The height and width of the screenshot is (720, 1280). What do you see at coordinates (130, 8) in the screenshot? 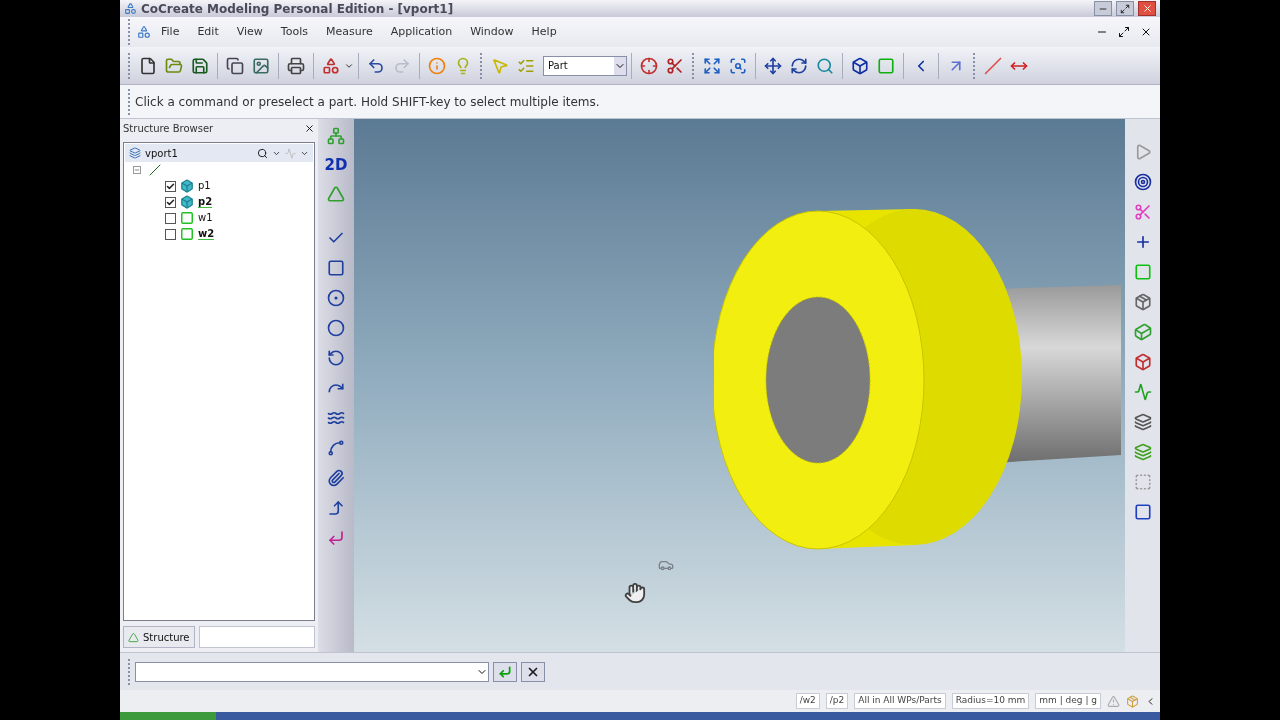
I see `app-icon` at bounding box center [130, 8].